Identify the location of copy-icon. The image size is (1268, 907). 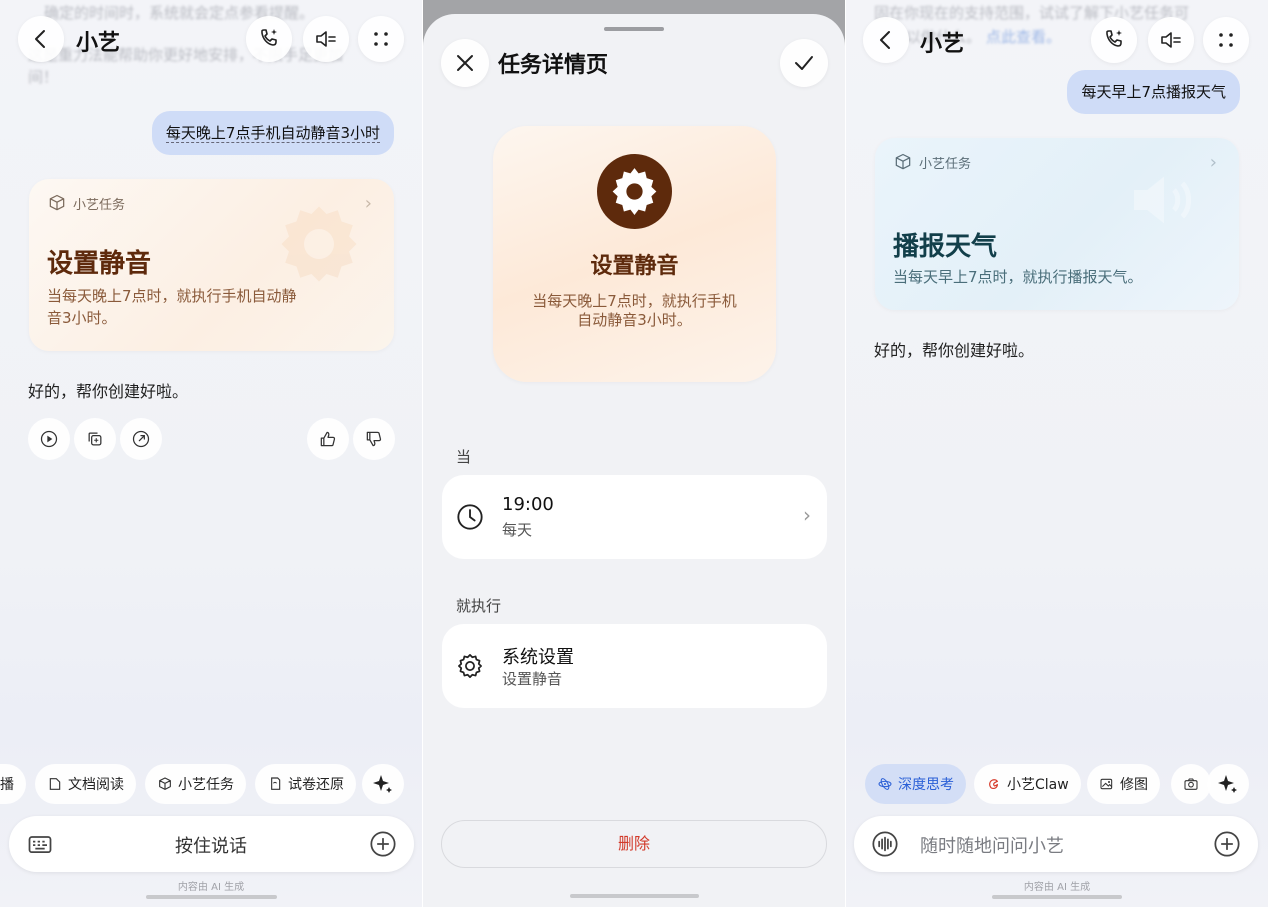
(95, 439).